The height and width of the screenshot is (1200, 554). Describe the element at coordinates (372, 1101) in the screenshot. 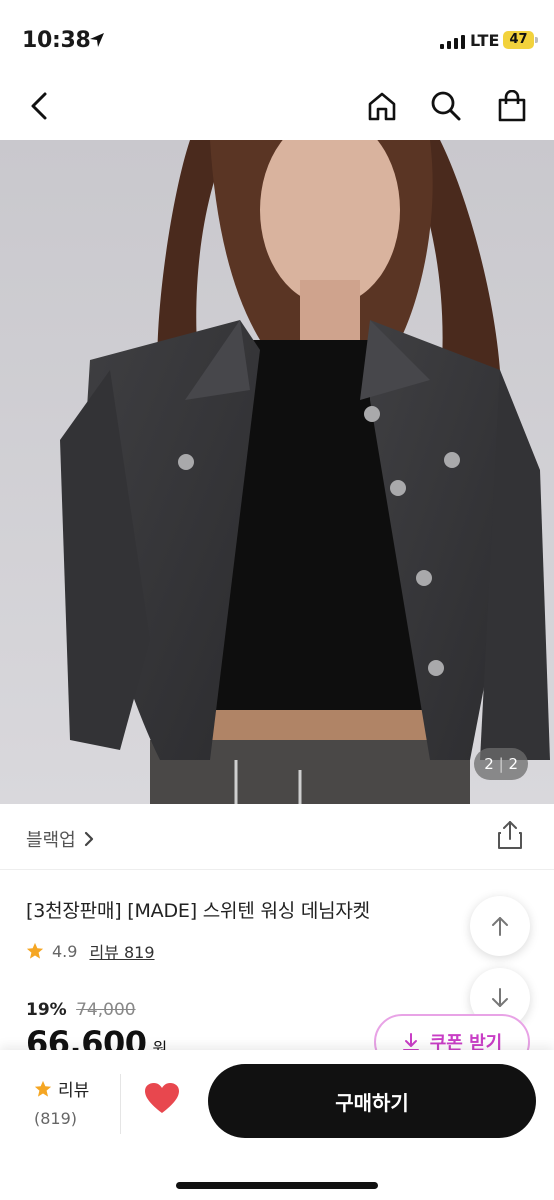

I see `buy-button: 구매하기` at that location.